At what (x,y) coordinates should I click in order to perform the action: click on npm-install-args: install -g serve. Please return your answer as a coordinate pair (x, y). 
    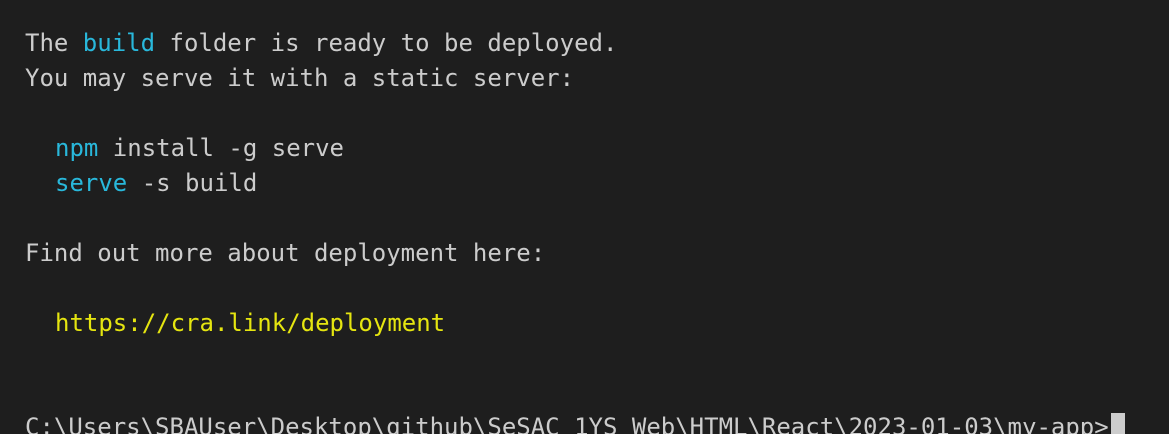
    Looking at the image, I should click on (221, 148).